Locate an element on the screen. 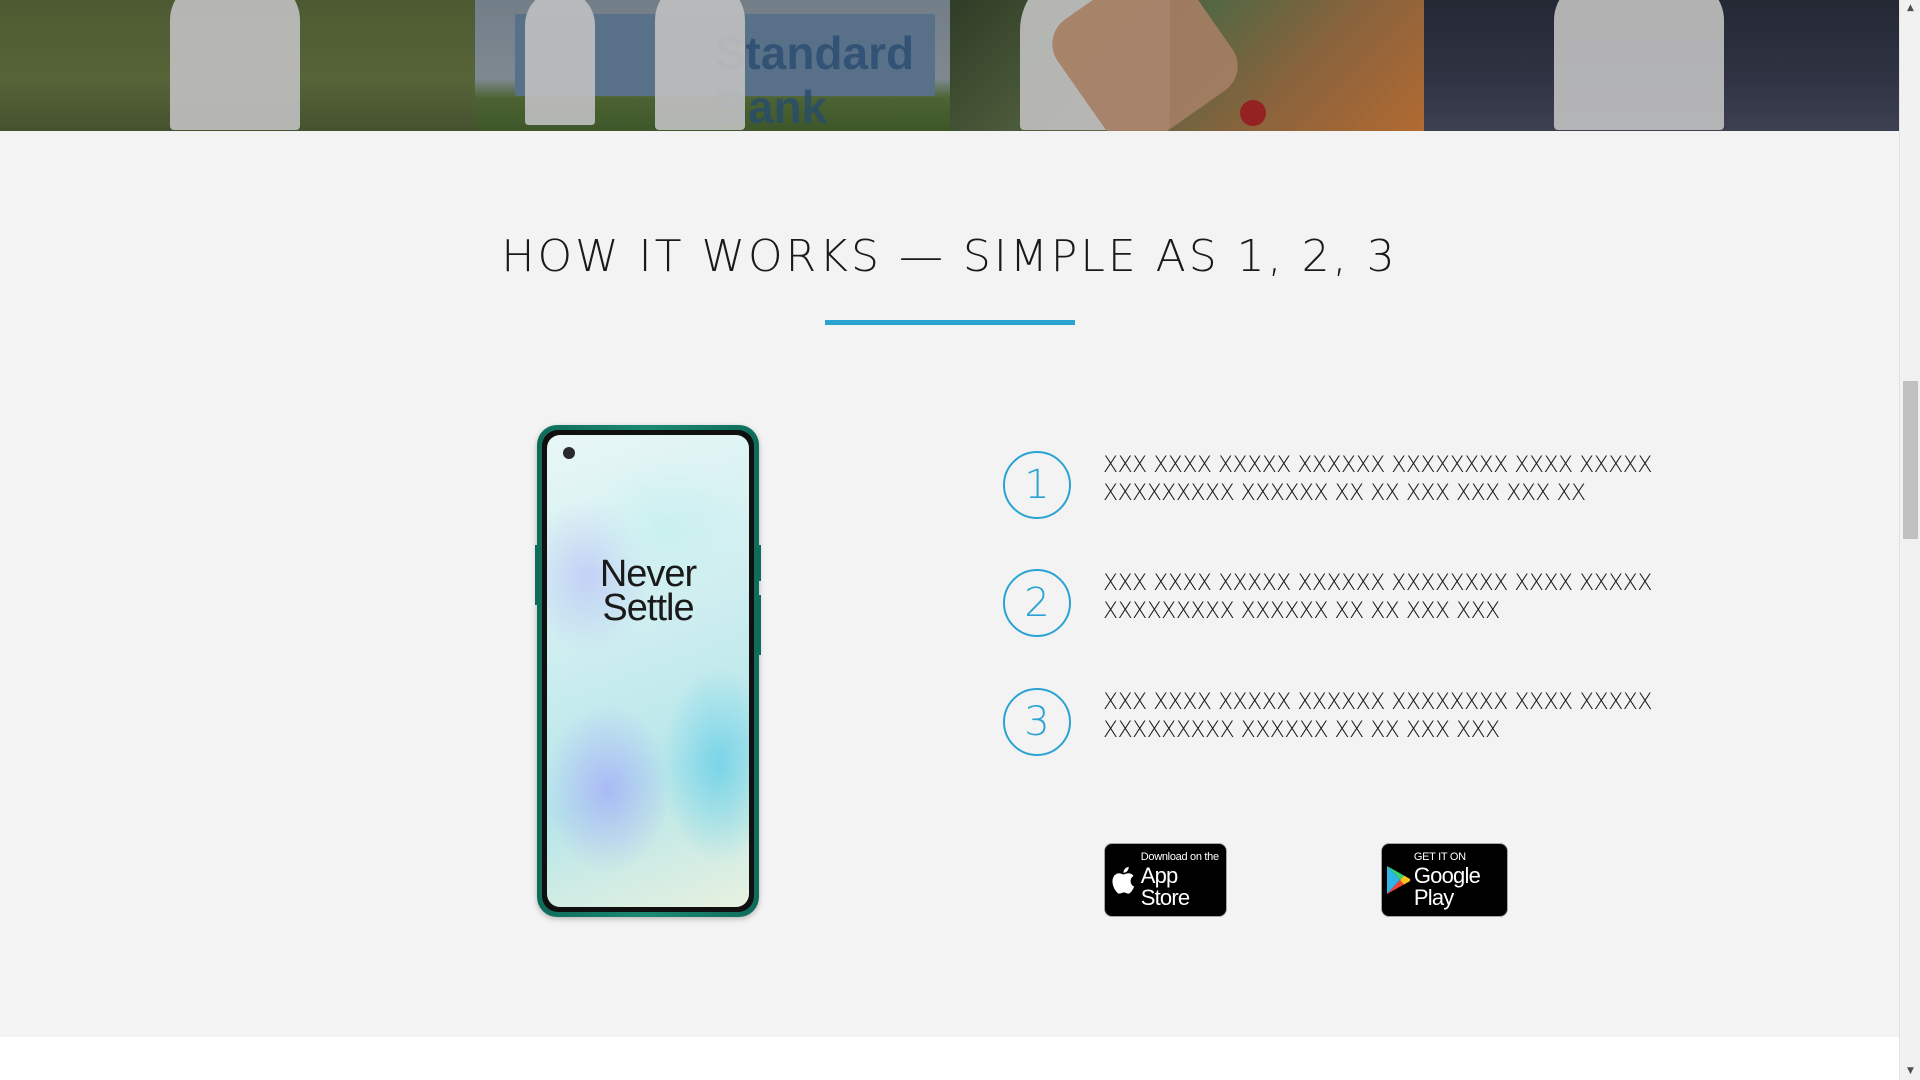 The height and width of the screenshot is (1080, 1920). scroll-thumb is located at coordinates (1910, 460).